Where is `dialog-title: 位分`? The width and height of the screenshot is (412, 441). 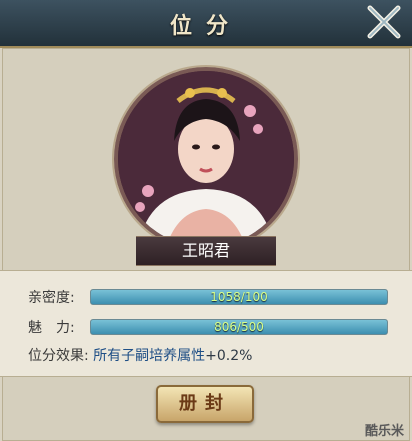
dialog-title: 位分 is located at coordinates (205, 26).